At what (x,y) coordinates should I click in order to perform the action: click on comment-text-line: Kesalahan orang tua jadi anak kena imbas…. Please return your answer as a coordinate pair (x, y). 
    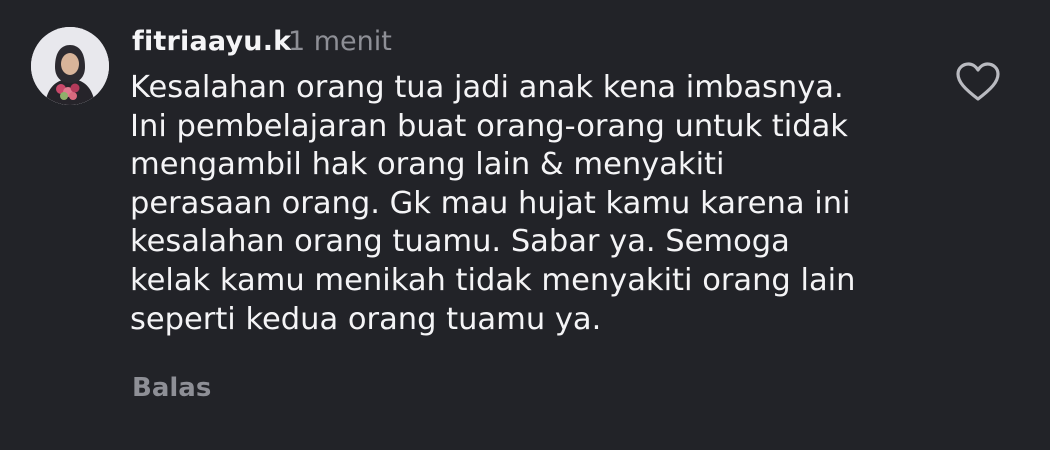
    Looking at the image, I should click on (487, 87).